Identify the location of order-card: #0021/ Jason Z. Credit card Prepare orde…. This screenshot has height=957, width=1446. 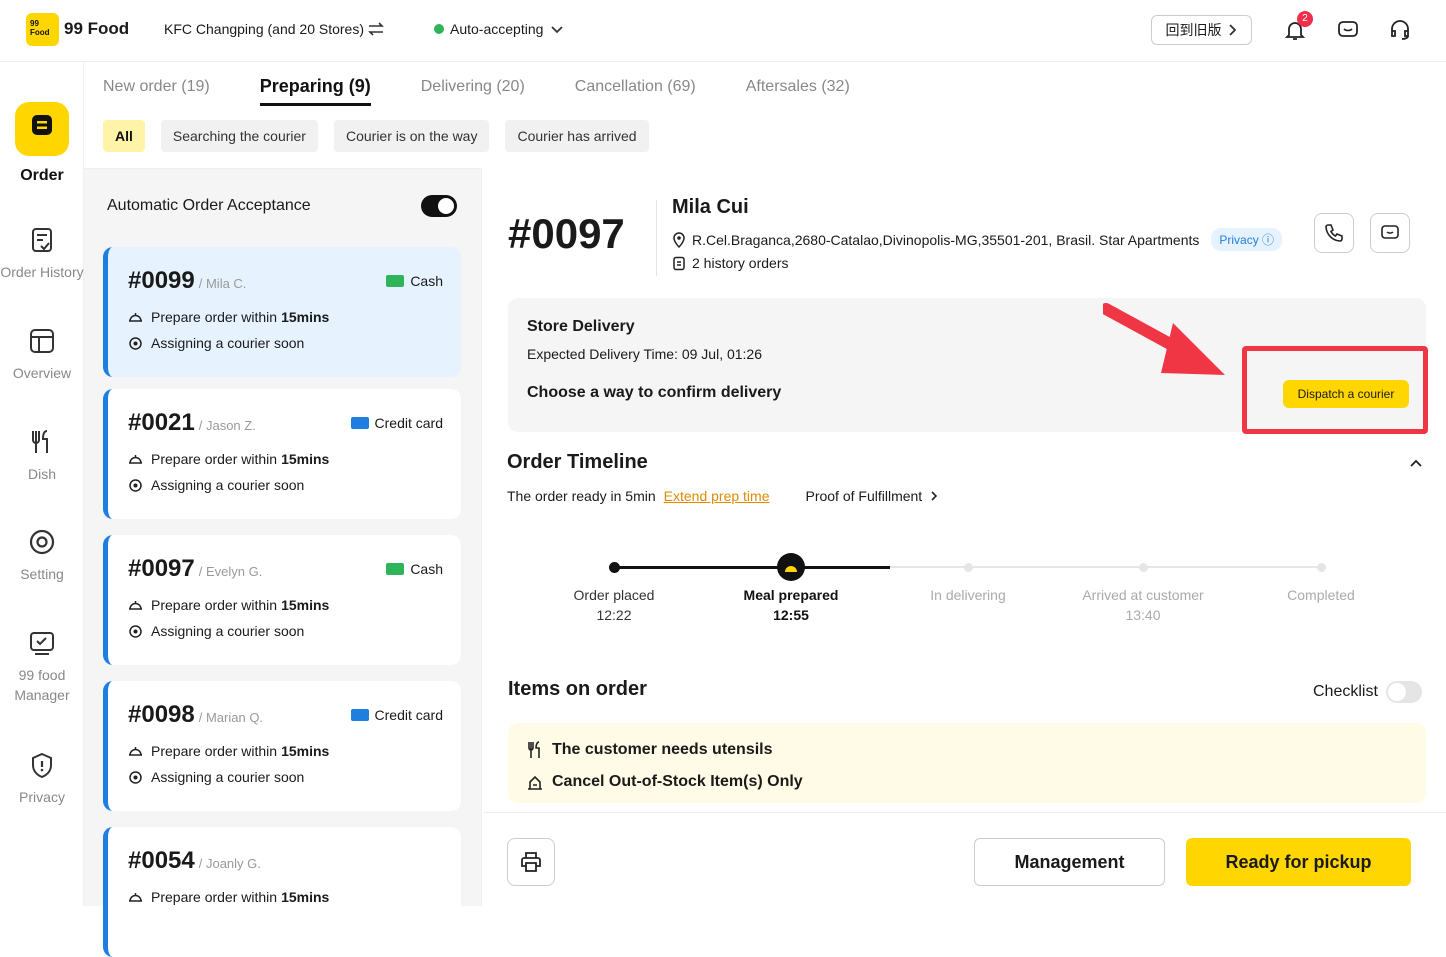
(282, 454).